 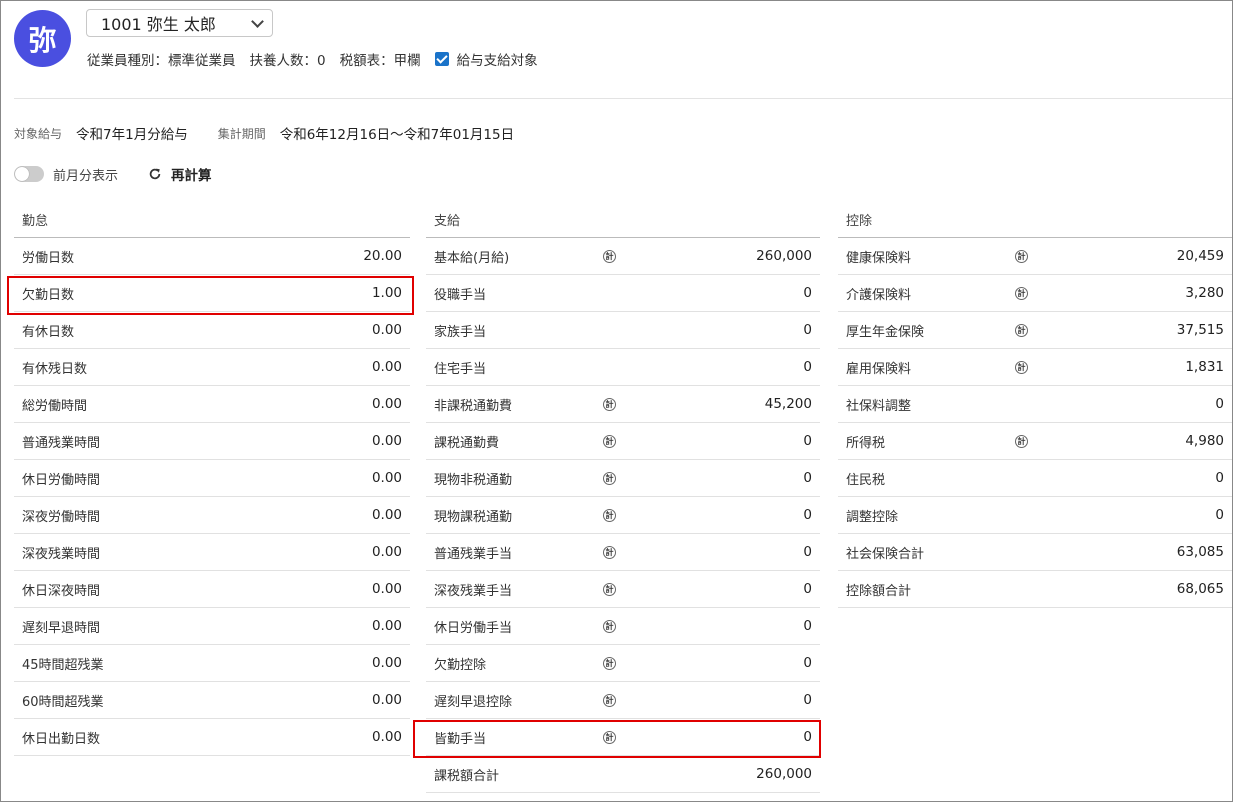 I want to click on row-label: 基本給(月給), so click(x=472, y=258).